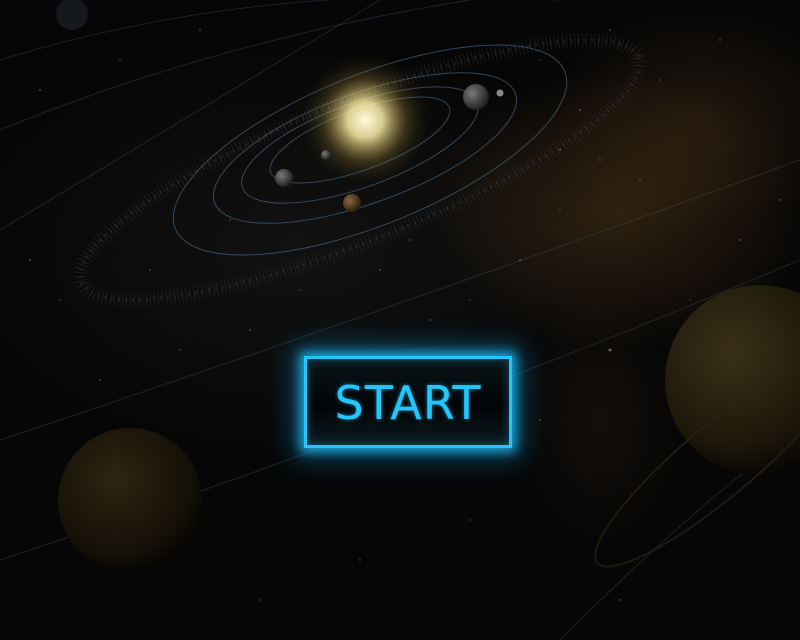  I want to click on gas-giant-right, so click(697, 426).